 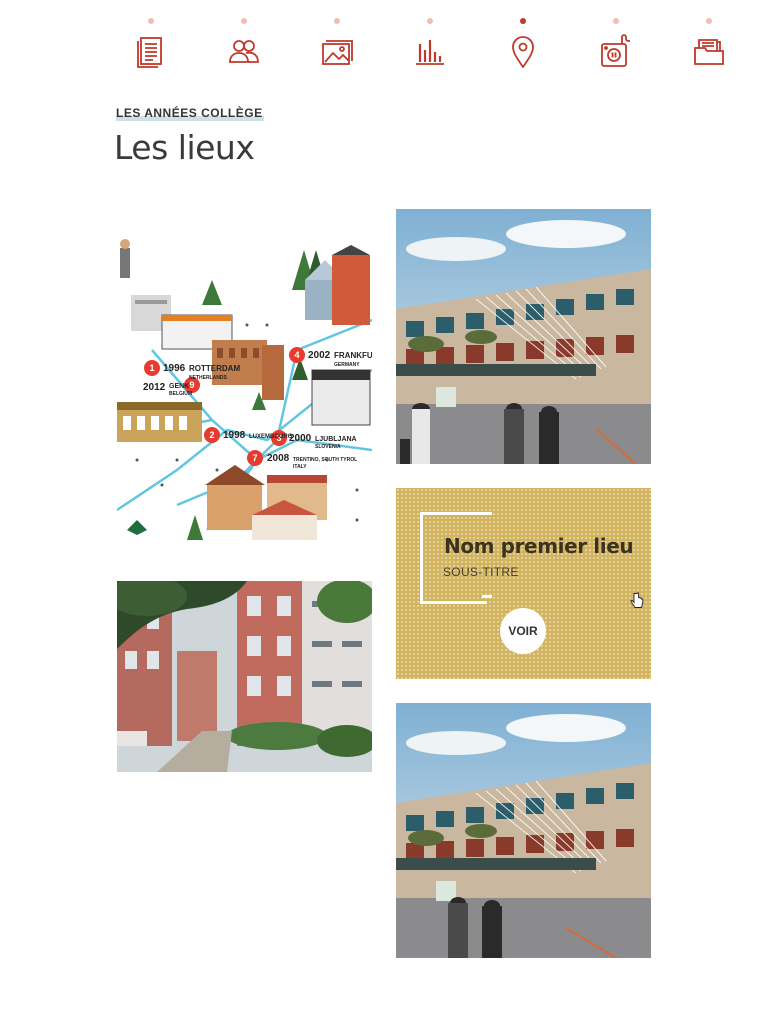 What do you see at coordinates (325, 460) in the screenshot?
I see `map-city: TRENTINO, SOUTH TYROL` at bounding box center [325, 460].